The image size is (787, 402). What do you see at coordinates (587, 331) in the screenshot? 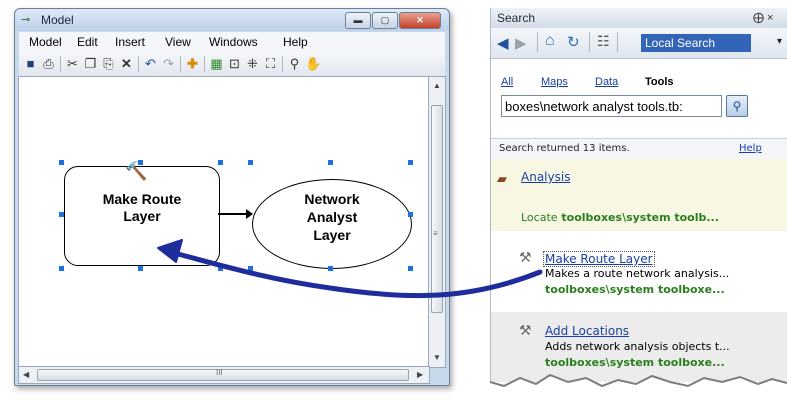
I see `result-title: Add Locations` at bounding box center [587, 331].